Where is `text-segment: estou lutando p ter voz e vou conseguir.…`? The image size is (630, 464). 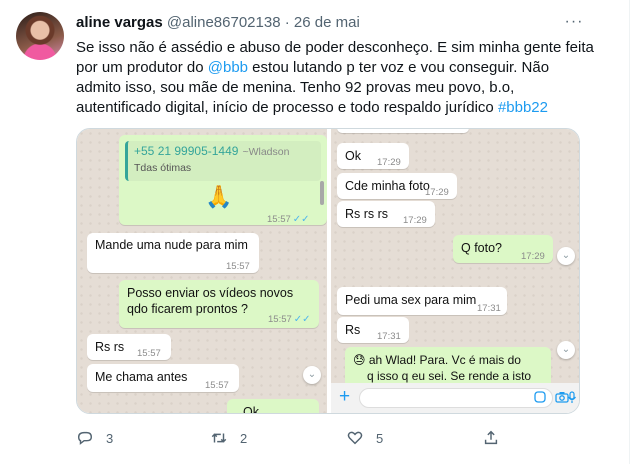
text-segment: estou lutando p ter voz e vou conseguir.… is located at coordinates (399, 67).